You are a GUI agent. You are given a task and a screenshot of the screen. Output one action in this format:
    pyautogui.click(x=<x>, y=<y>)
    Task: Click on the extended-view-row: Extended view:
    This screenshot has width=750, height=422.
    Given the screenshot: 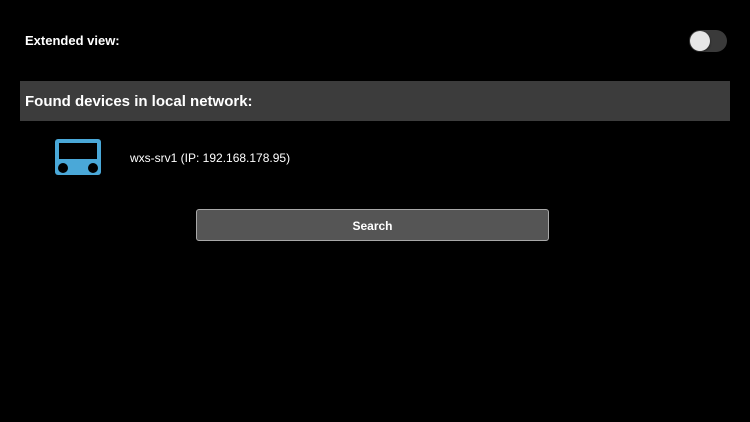 What is the action you would take?
    pyautogui.click(x=376, y=41)
    